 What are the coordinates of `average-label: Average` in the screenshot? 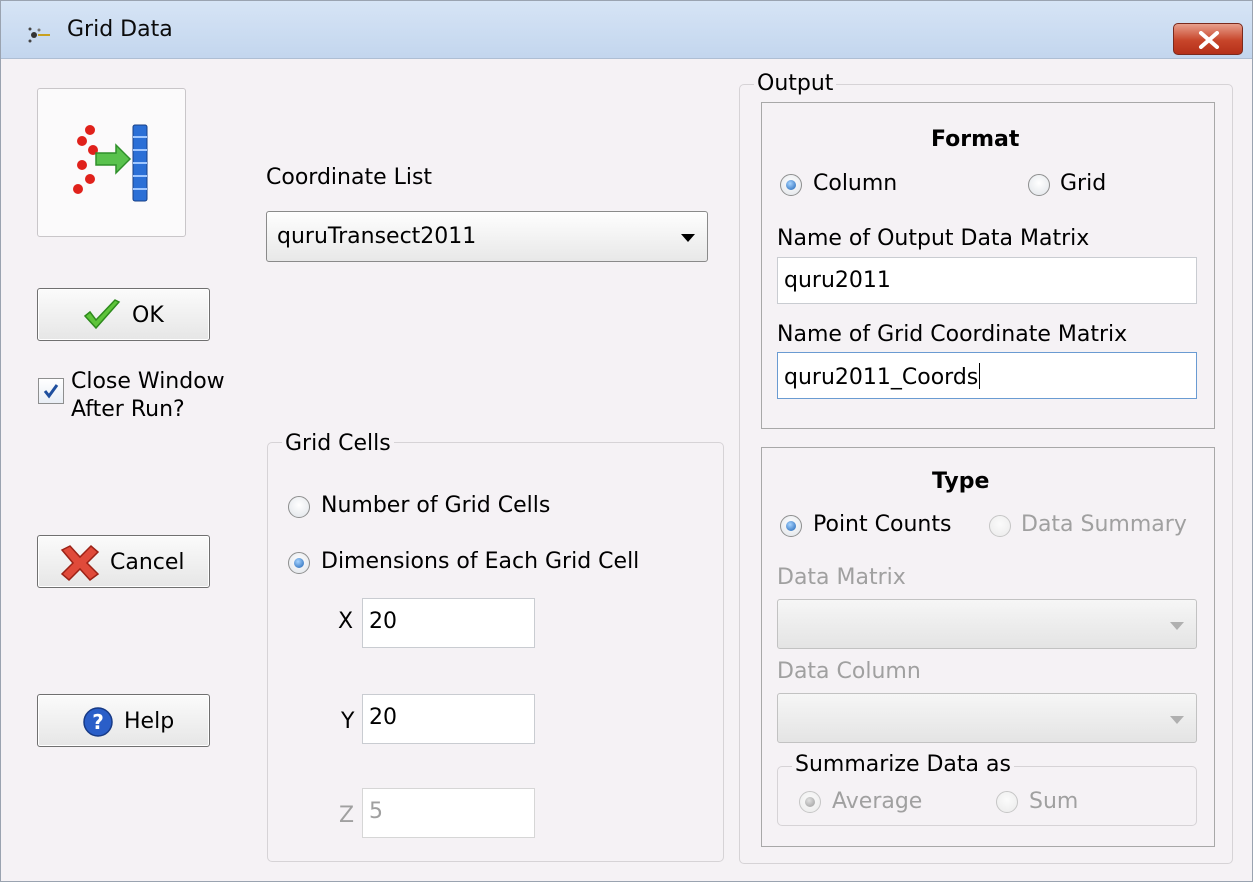 It's located at (877, 801).